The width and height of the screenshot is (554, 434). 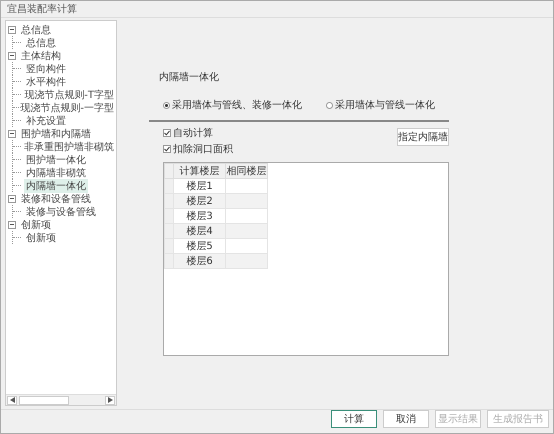 What do you see at coordinates (46, 81) in the screenshot?
I see `tree-item: 水平构件` at bounding box center [46, 81].